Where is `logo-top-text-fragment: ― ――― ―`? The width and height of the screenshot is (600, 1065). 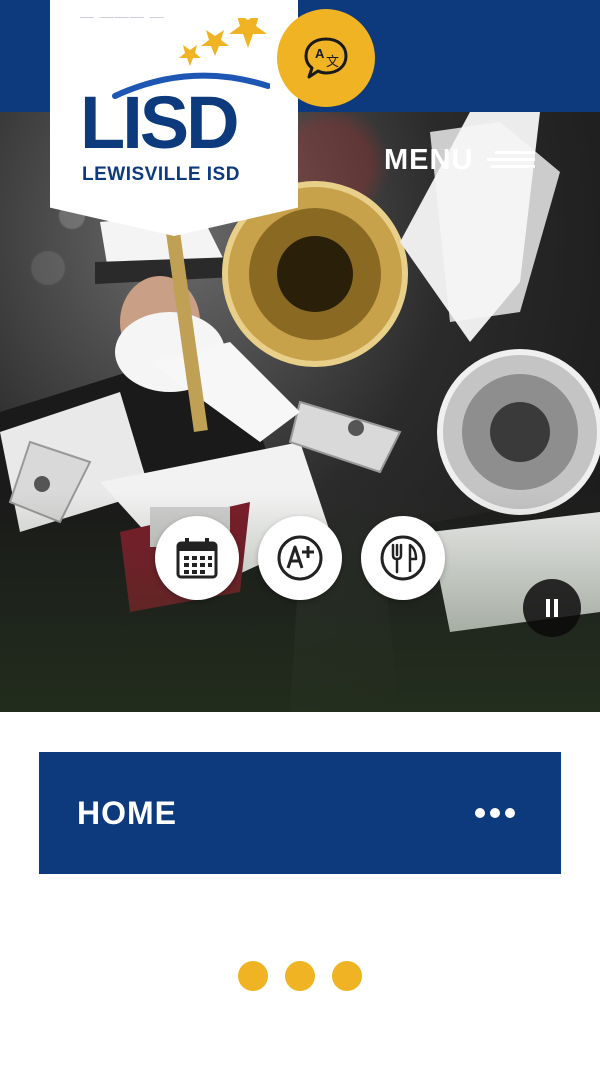 logo-top-text-fragment: ― ――― ― is located at coordinates (122, 13).